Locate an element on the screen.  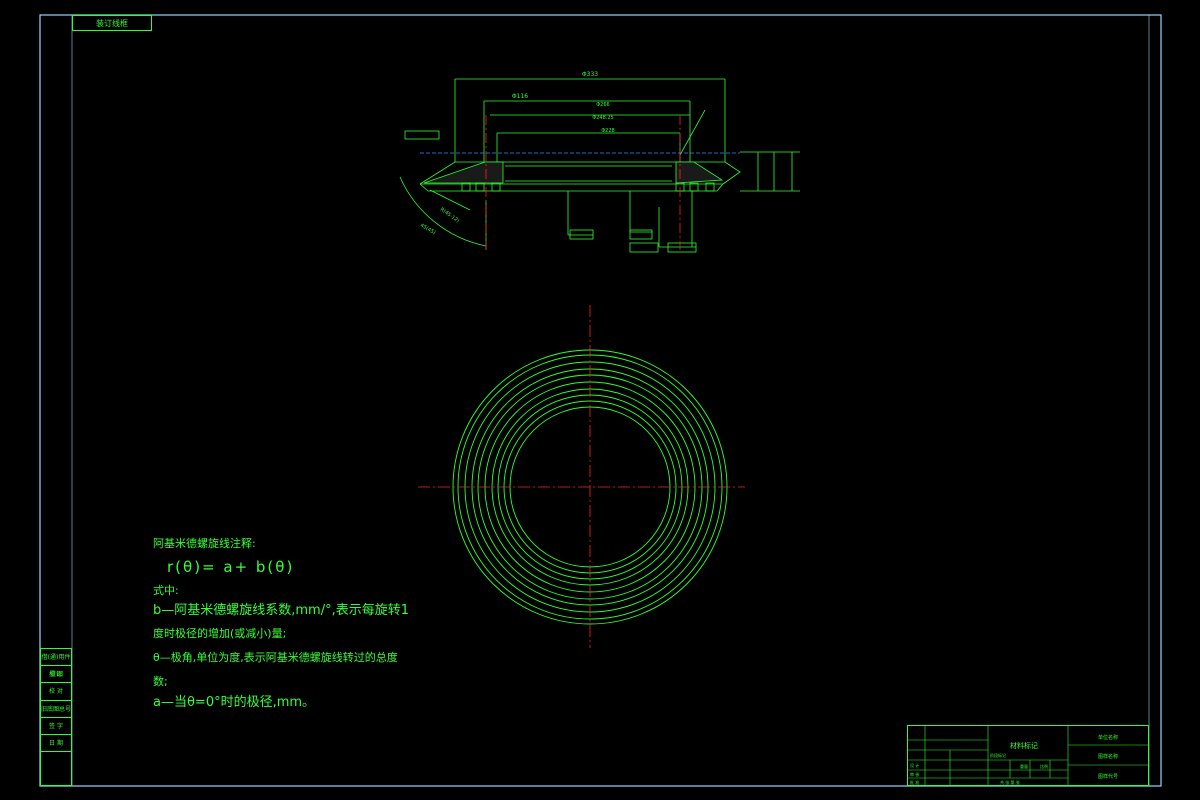
side-cell-trace: 描 图 is located at coordinates (56, 675).